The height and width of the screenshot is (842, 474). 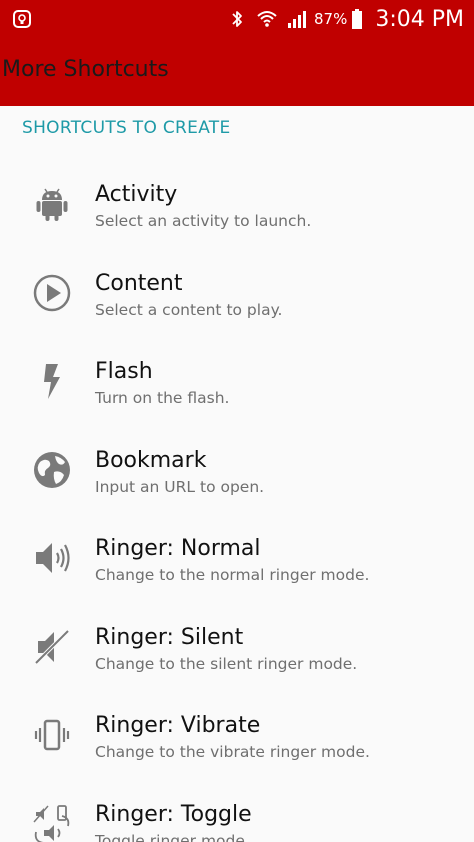 What do you see at coordinates (52, 470) in the screenshot?
I see `globe-icon` at bounding box center [52, 470].